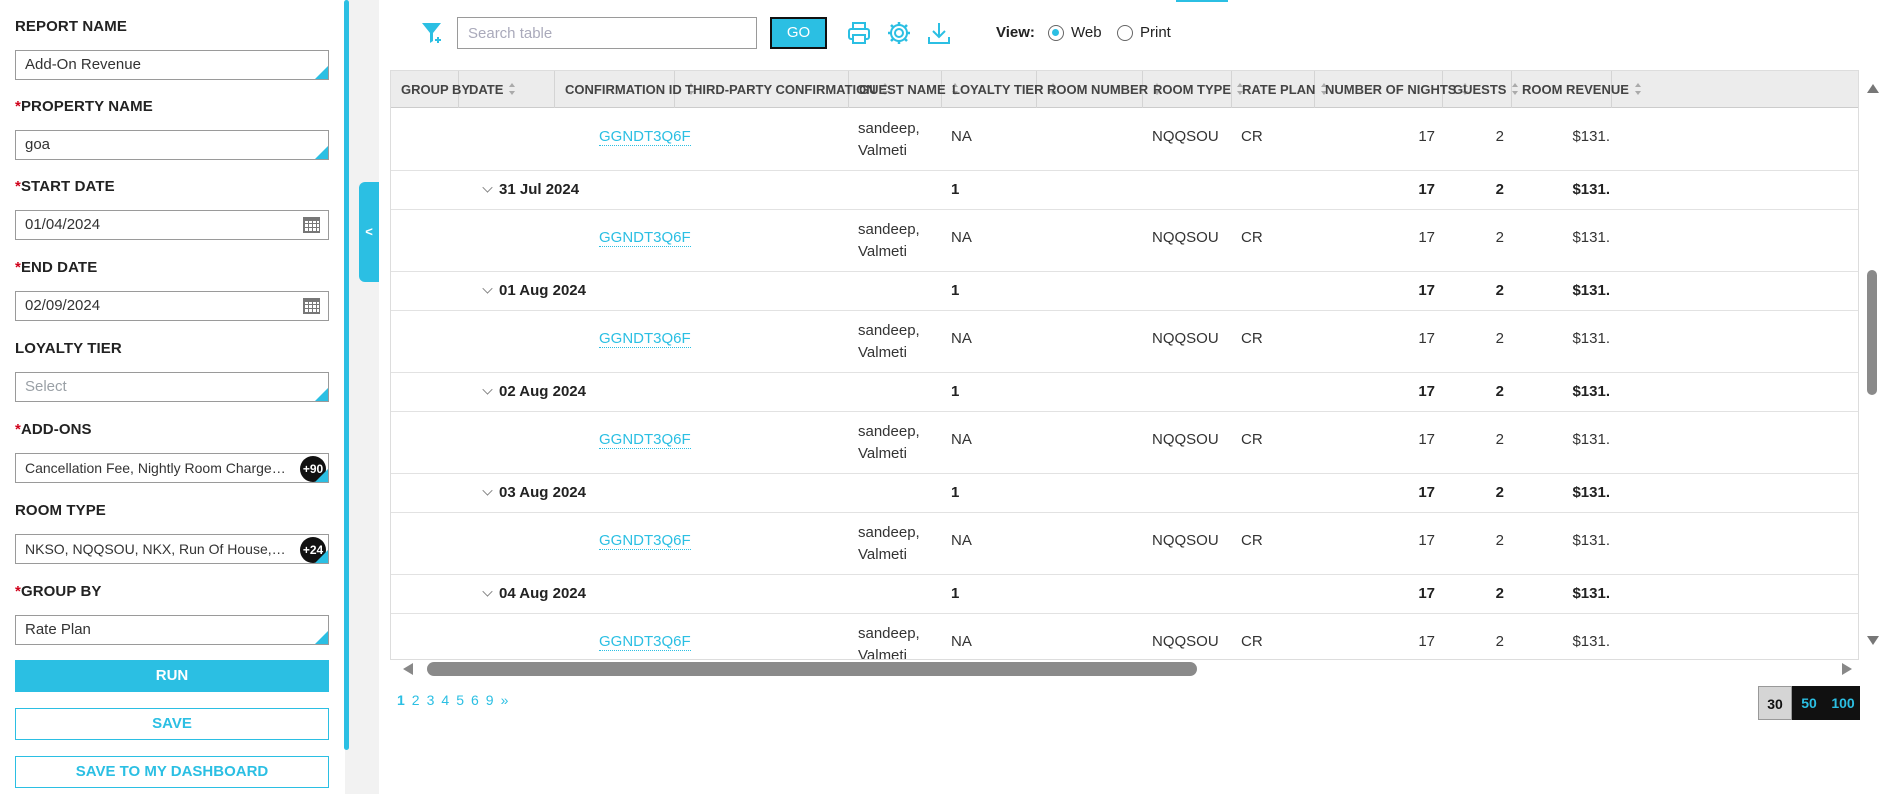  What do you see at coordinates (172, 65) in the screenshot?
I see `report-name-field: Add-On Revenue` at bounding box center [172, 65].